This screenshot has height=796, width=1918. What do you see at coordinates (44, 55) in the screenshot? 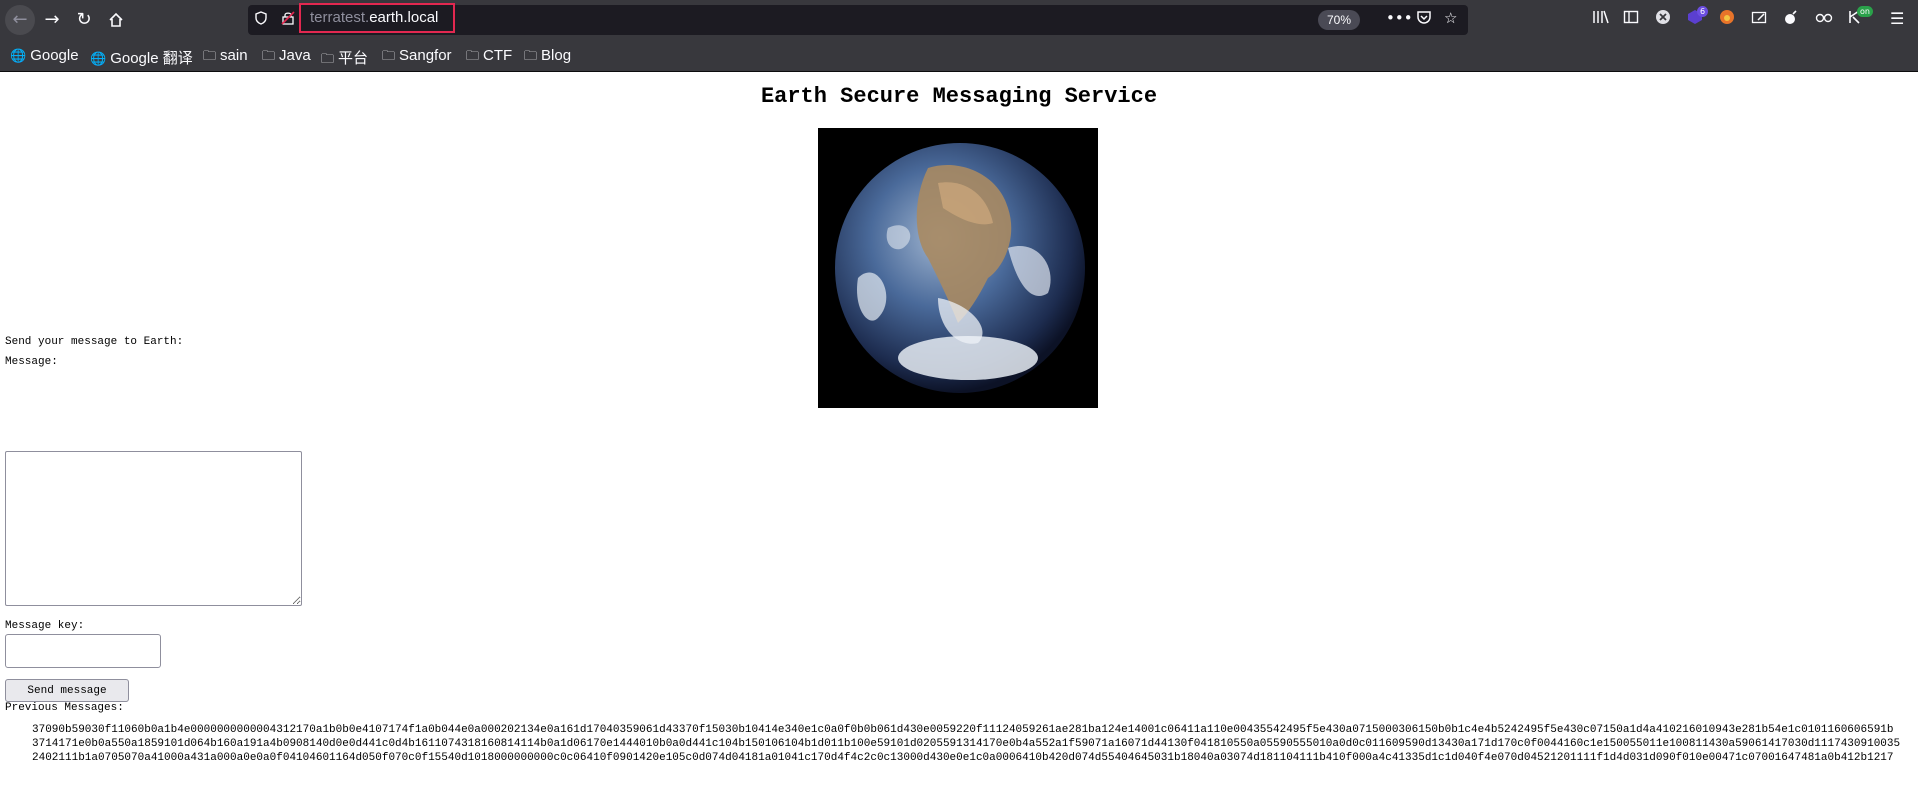
I see `bookmark-google: 🌐 Google` at bounding box center [44, 55].